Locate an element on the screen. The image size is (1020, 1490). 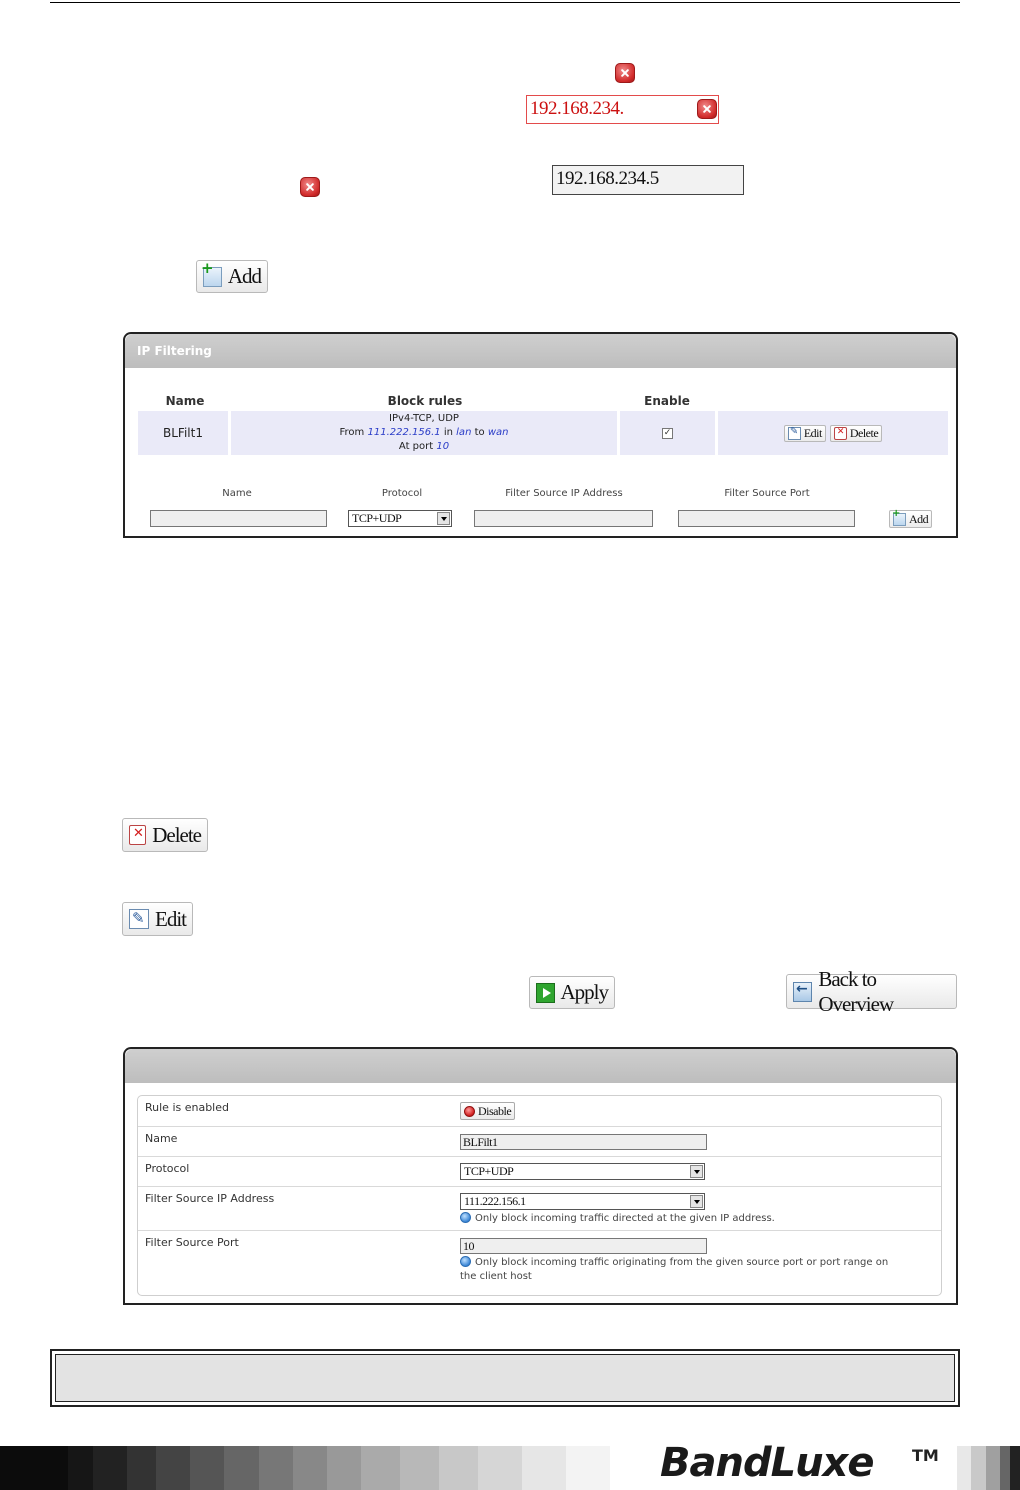
apply-icon is located at coordinates (545, 992).